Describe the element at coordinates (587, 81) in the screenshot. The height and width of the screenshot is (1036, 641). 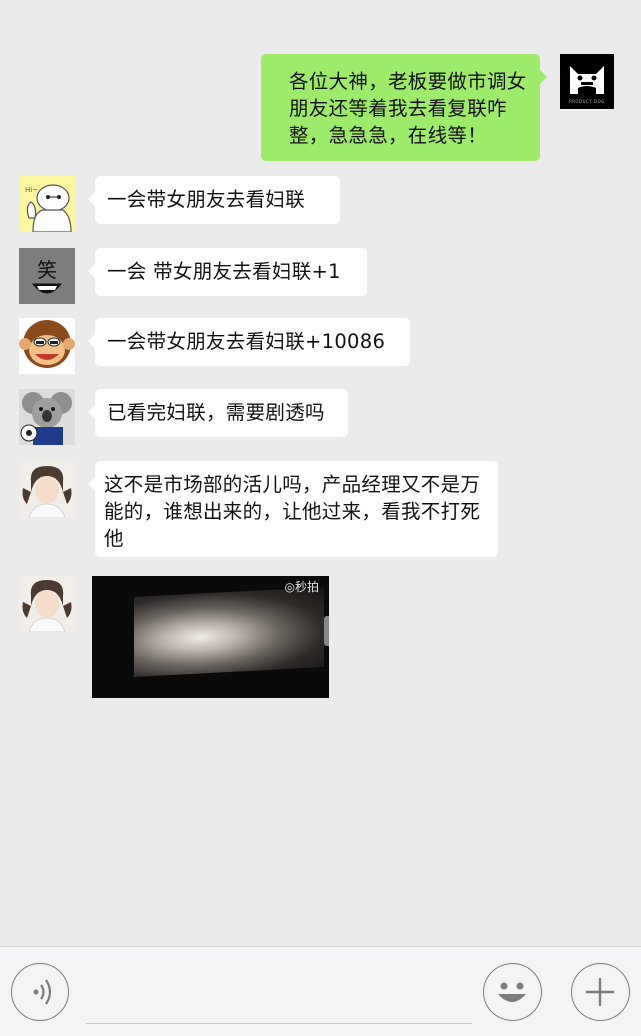
I see `project-dog-avatar: PRODUCT DOG` at that location.